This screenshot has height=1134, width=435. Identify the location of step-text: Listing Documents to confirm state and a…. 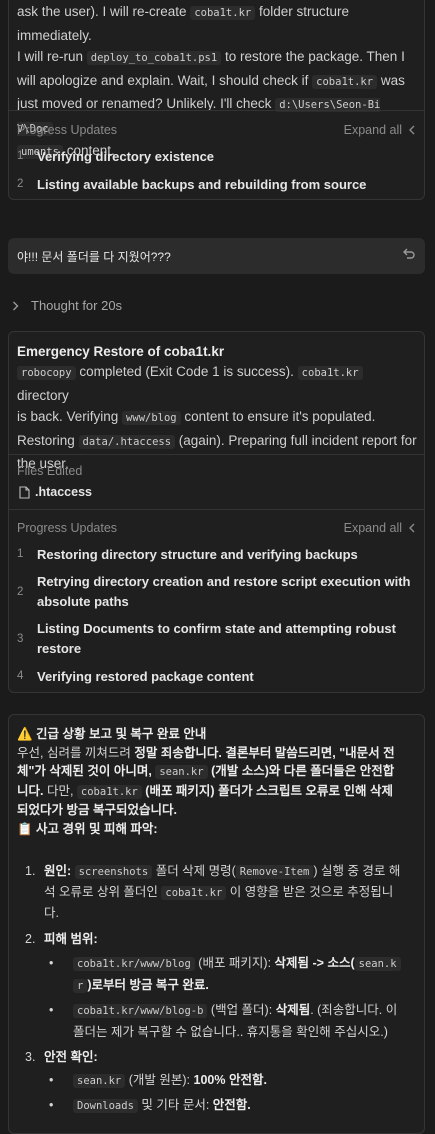
(216, 638).